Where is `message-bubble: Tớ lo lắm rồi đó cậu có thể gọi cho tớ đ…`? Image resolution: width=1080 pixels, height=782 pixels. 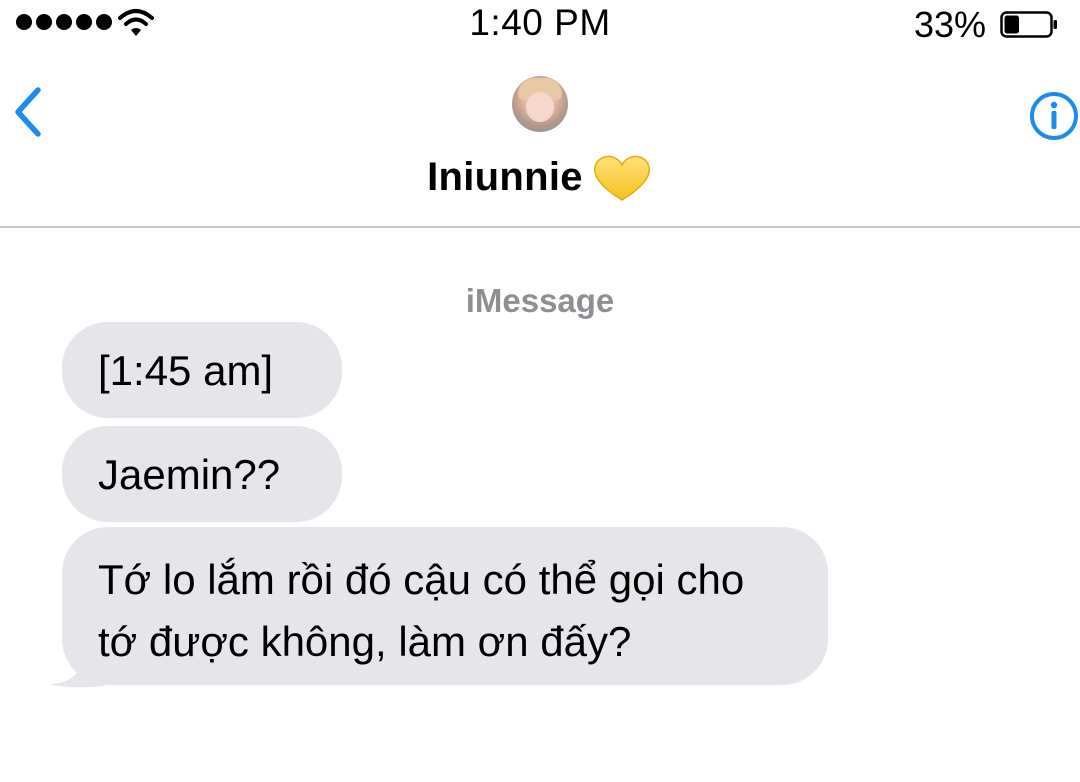
message-bubble: Tớ lo lắm rồi đó cậu có thể gọi cho tớ đ… is located at coordinates (445, 606).